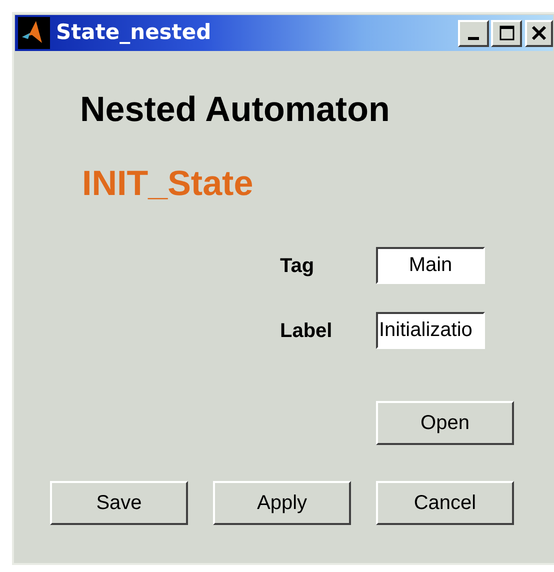 This screenshot has width=554, height=572. Describe the element at coordinates (134, 32) in the screenshot. I see `window-title: State_nested` at that location.